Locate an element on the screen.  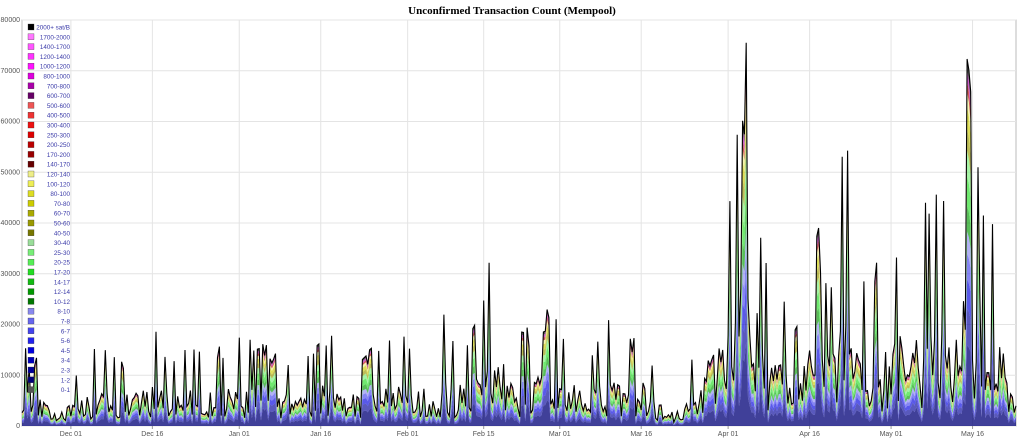
legend-label: 100-120 is located at coordinates (59, 184).